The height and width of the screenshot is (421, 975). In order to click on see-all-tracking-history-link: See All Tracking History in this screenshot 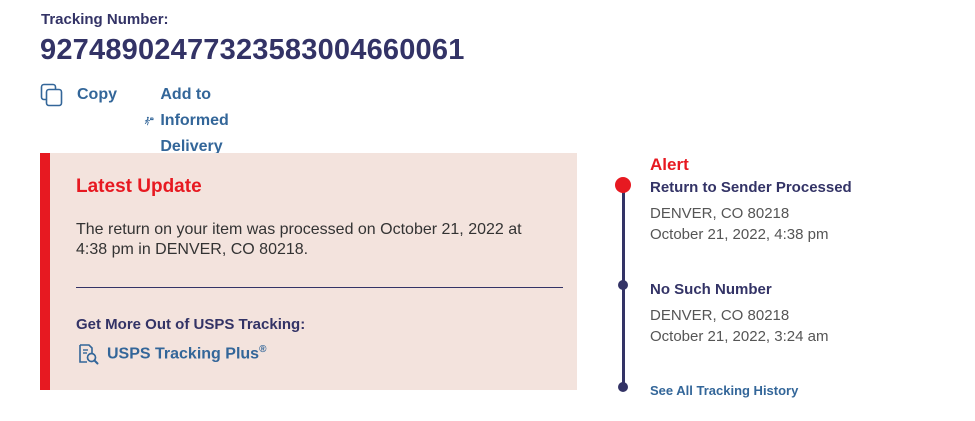, I will do `click(724, 390)`.